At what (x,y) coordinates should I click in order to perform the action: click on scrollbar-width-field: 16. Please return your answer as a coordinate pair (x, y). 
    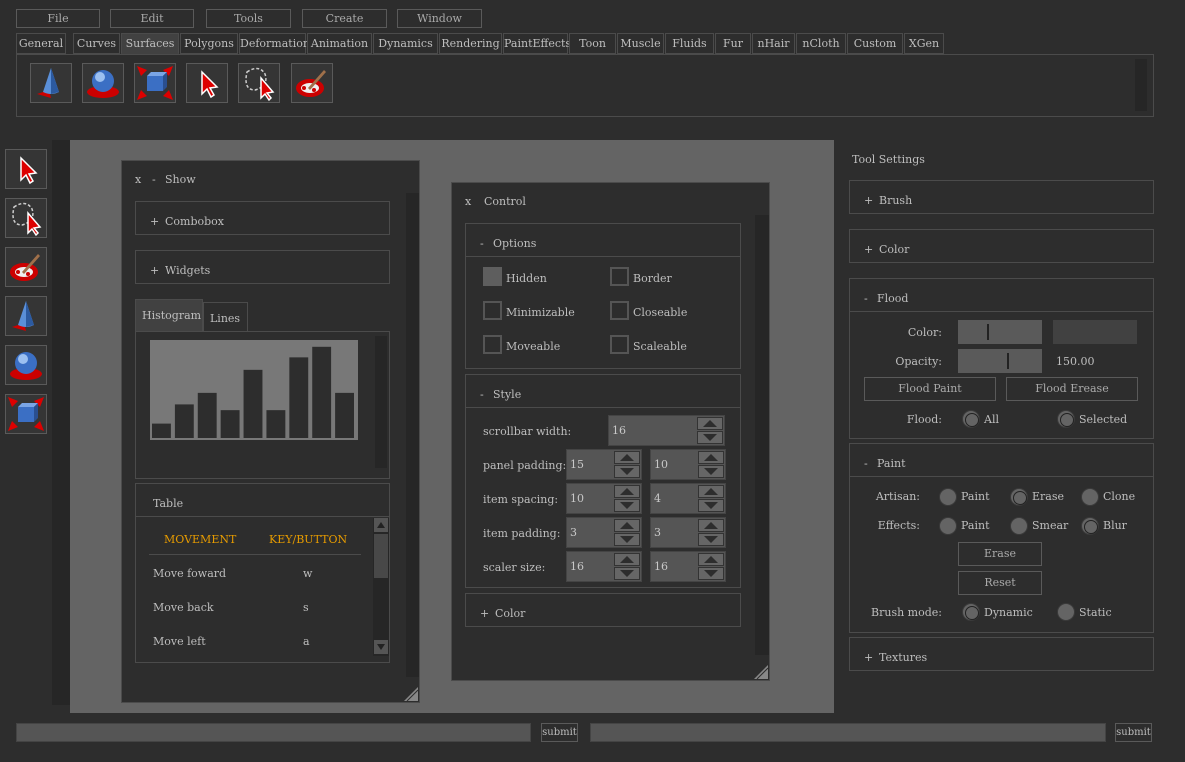
    Looking at the image, I should click on (666, 430).